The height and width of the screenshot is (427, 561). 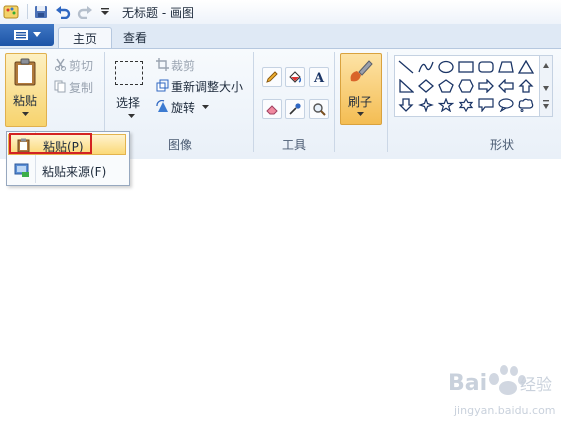 What do you see at coordinates (546, 106) in the screenshot?
I see `expand-gallery-icon` at bounding box center [546, 106].